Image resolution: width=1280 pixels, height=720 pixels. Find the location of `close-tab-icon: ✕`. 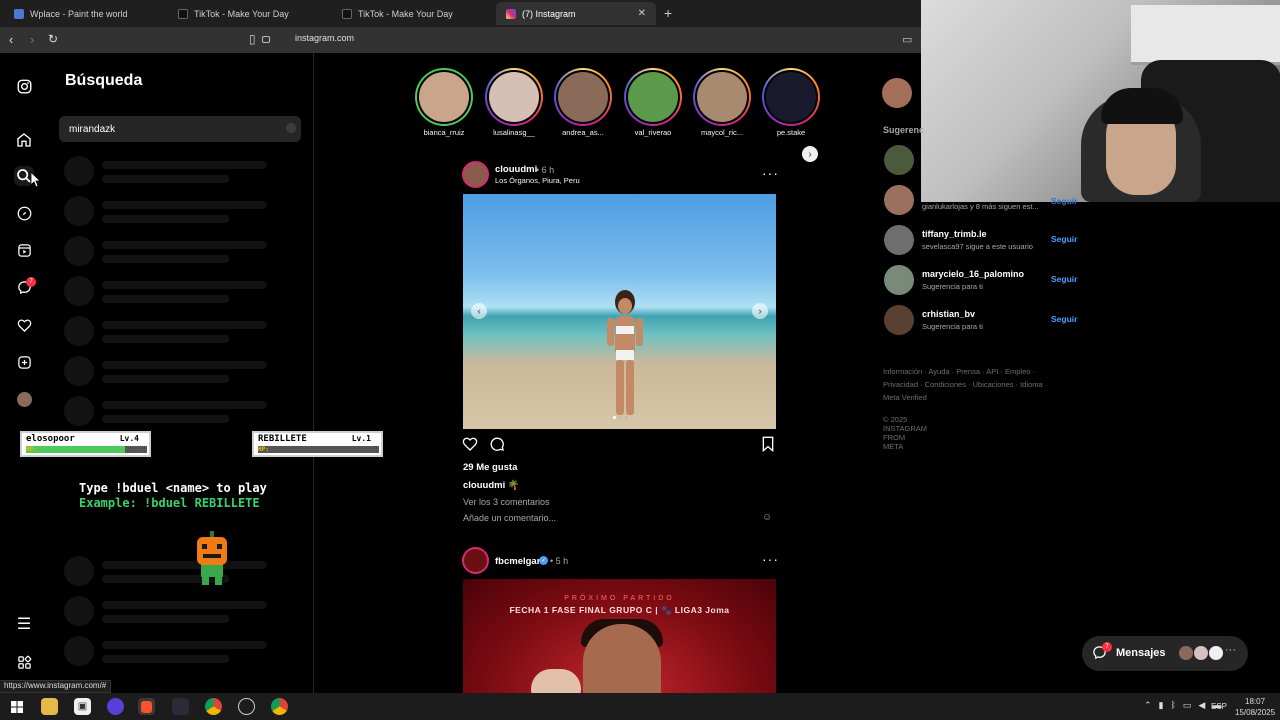

close-tab-icon: ✕ is located at coordinates (642, 13).